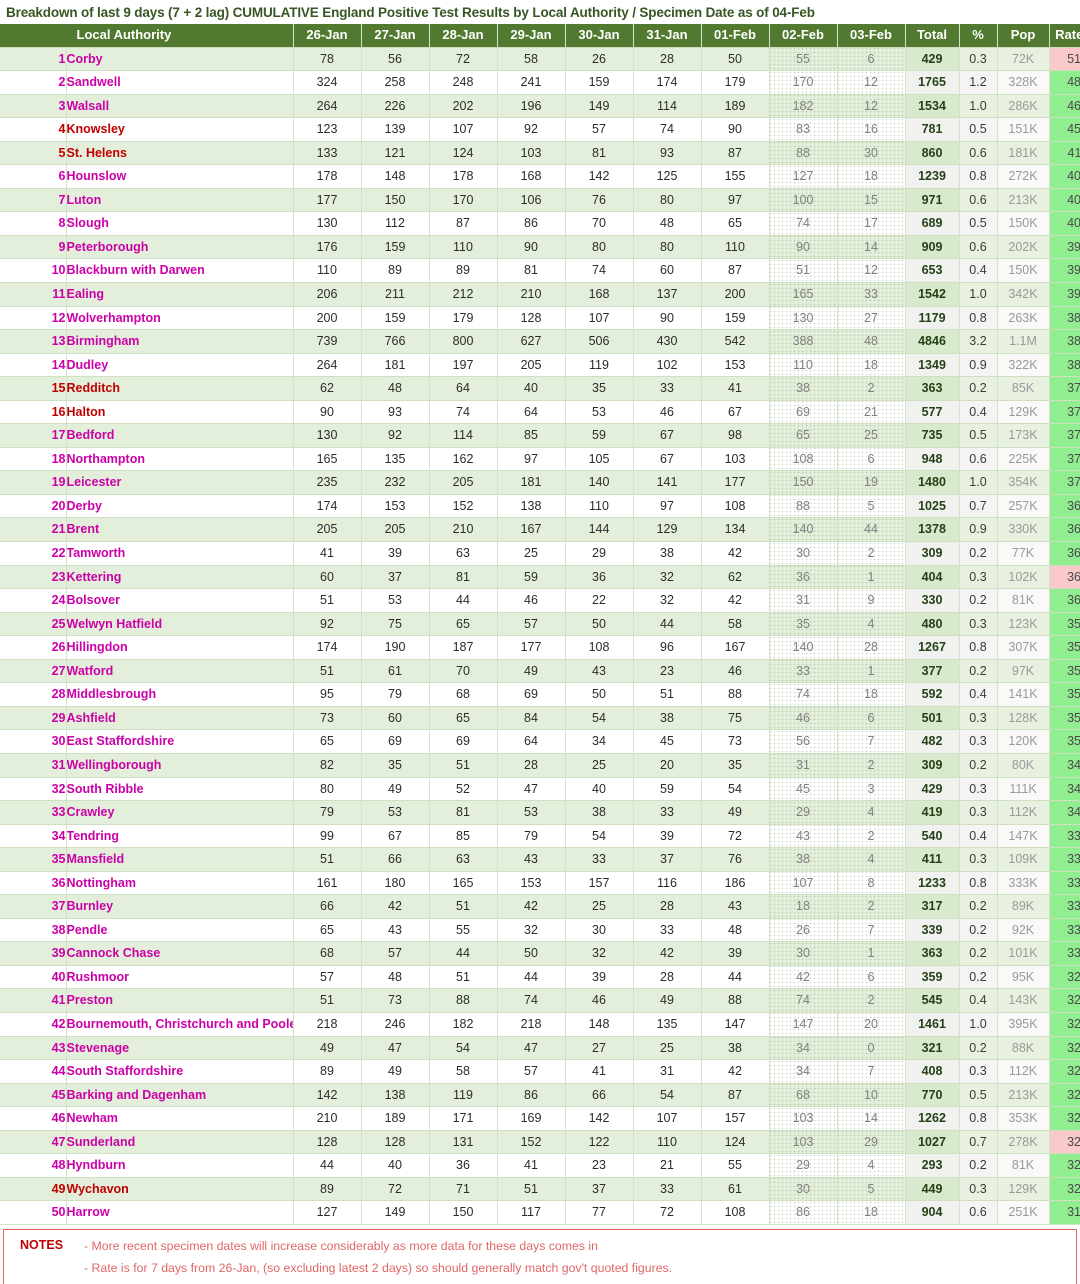 This screenshot has width=1080, height=1284. What do you see at coordinates (803, 765) in the screenshot?
I see `row-lag-day-value: 31` at bounding box center [803, 765].